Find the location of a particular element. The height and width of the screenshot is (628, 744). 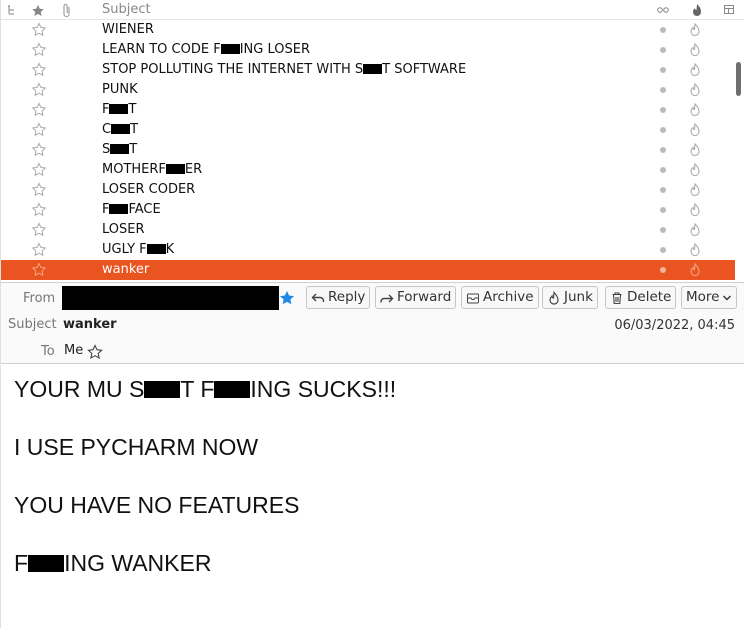

message-date: 06/03/2022, 04:45 is located at coordinates (674, 325).